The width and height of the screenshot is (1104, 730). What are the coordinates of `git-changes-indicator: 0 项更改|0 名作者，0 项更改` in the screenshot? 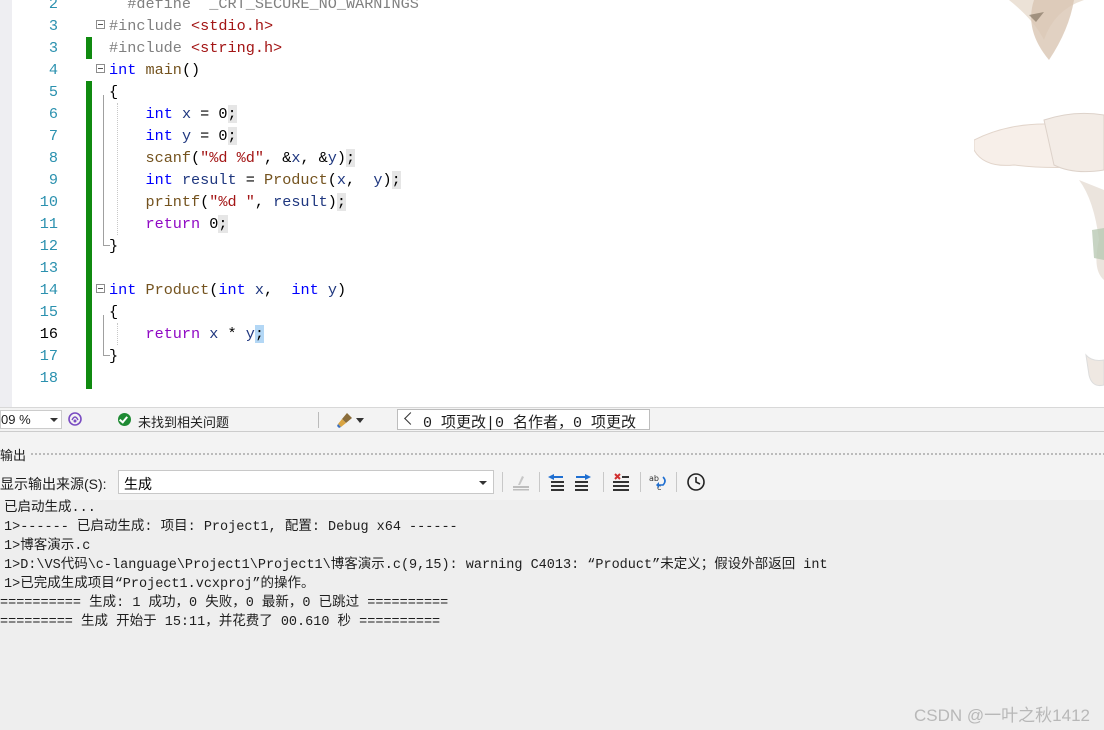 It's located at (523, 420).